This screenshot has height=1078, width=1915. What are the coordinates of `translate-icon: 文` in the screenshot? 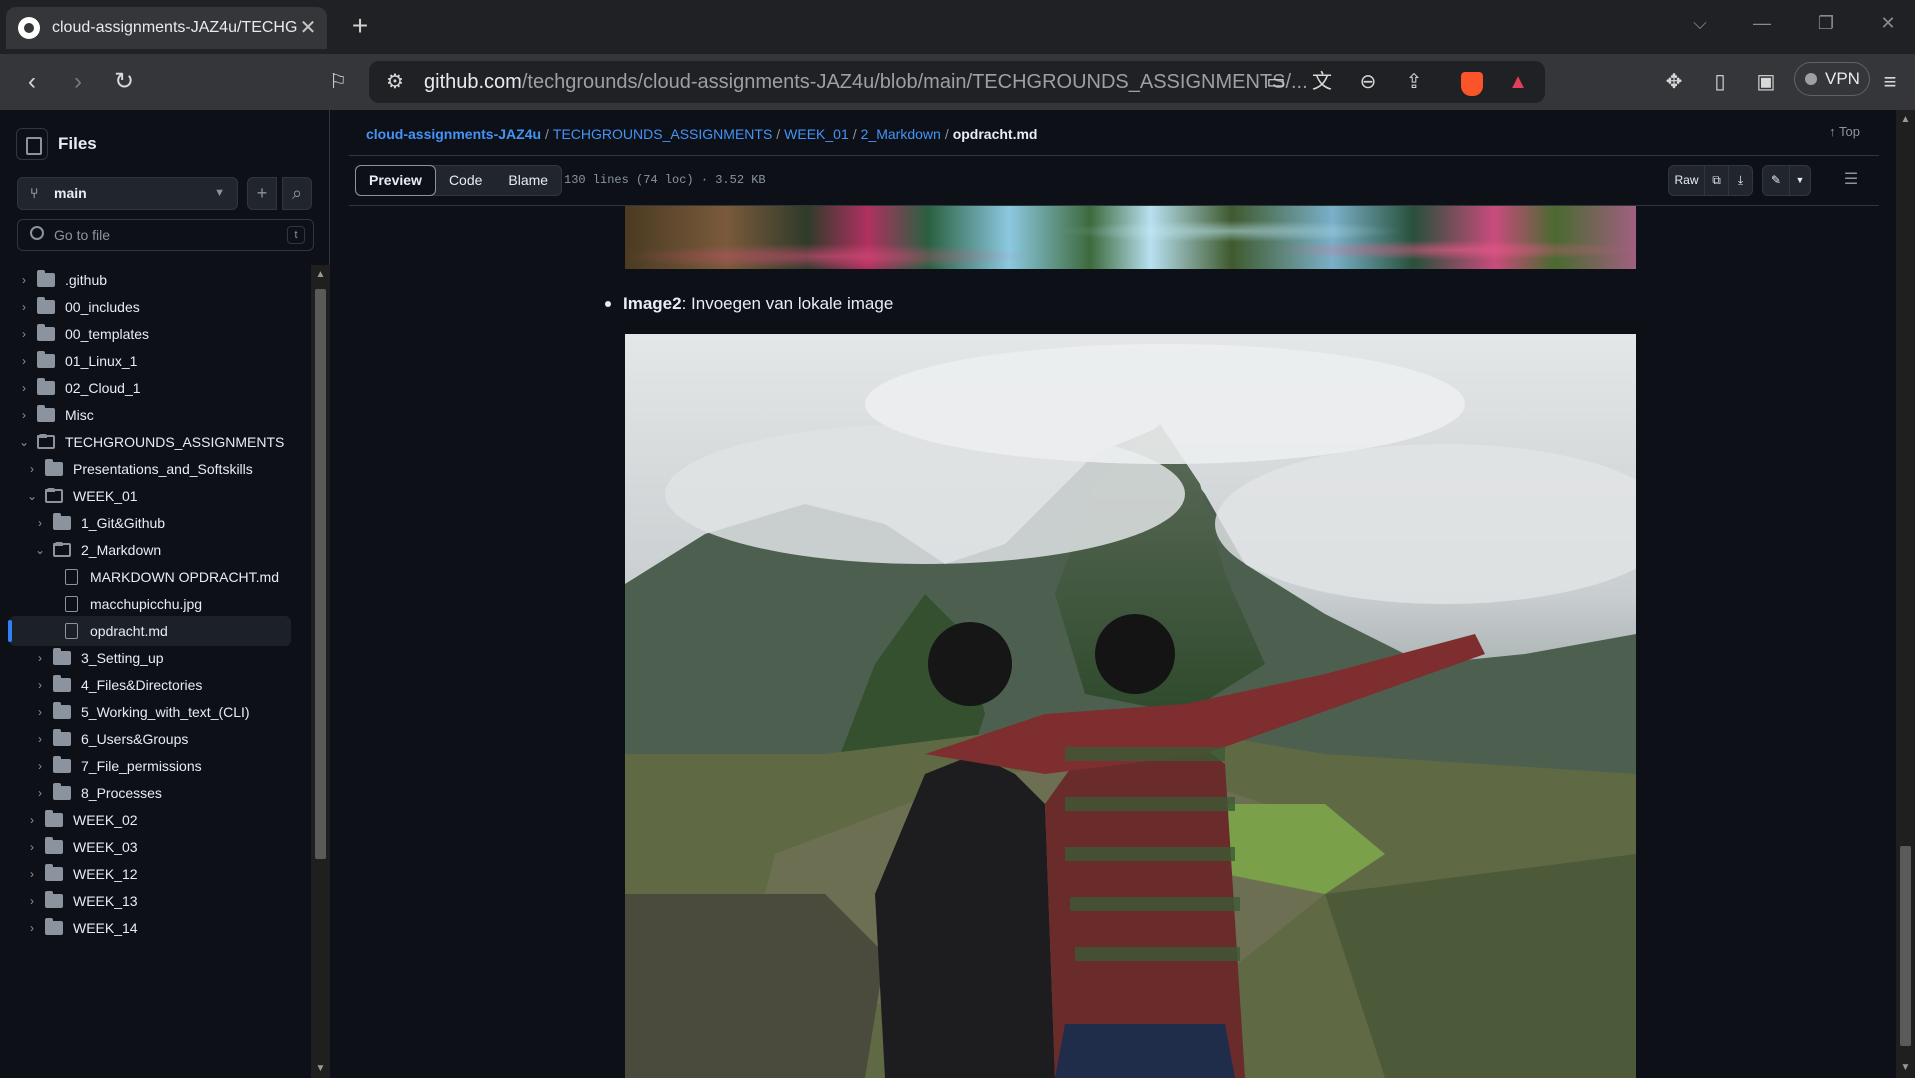 It's located at (1322, 82).